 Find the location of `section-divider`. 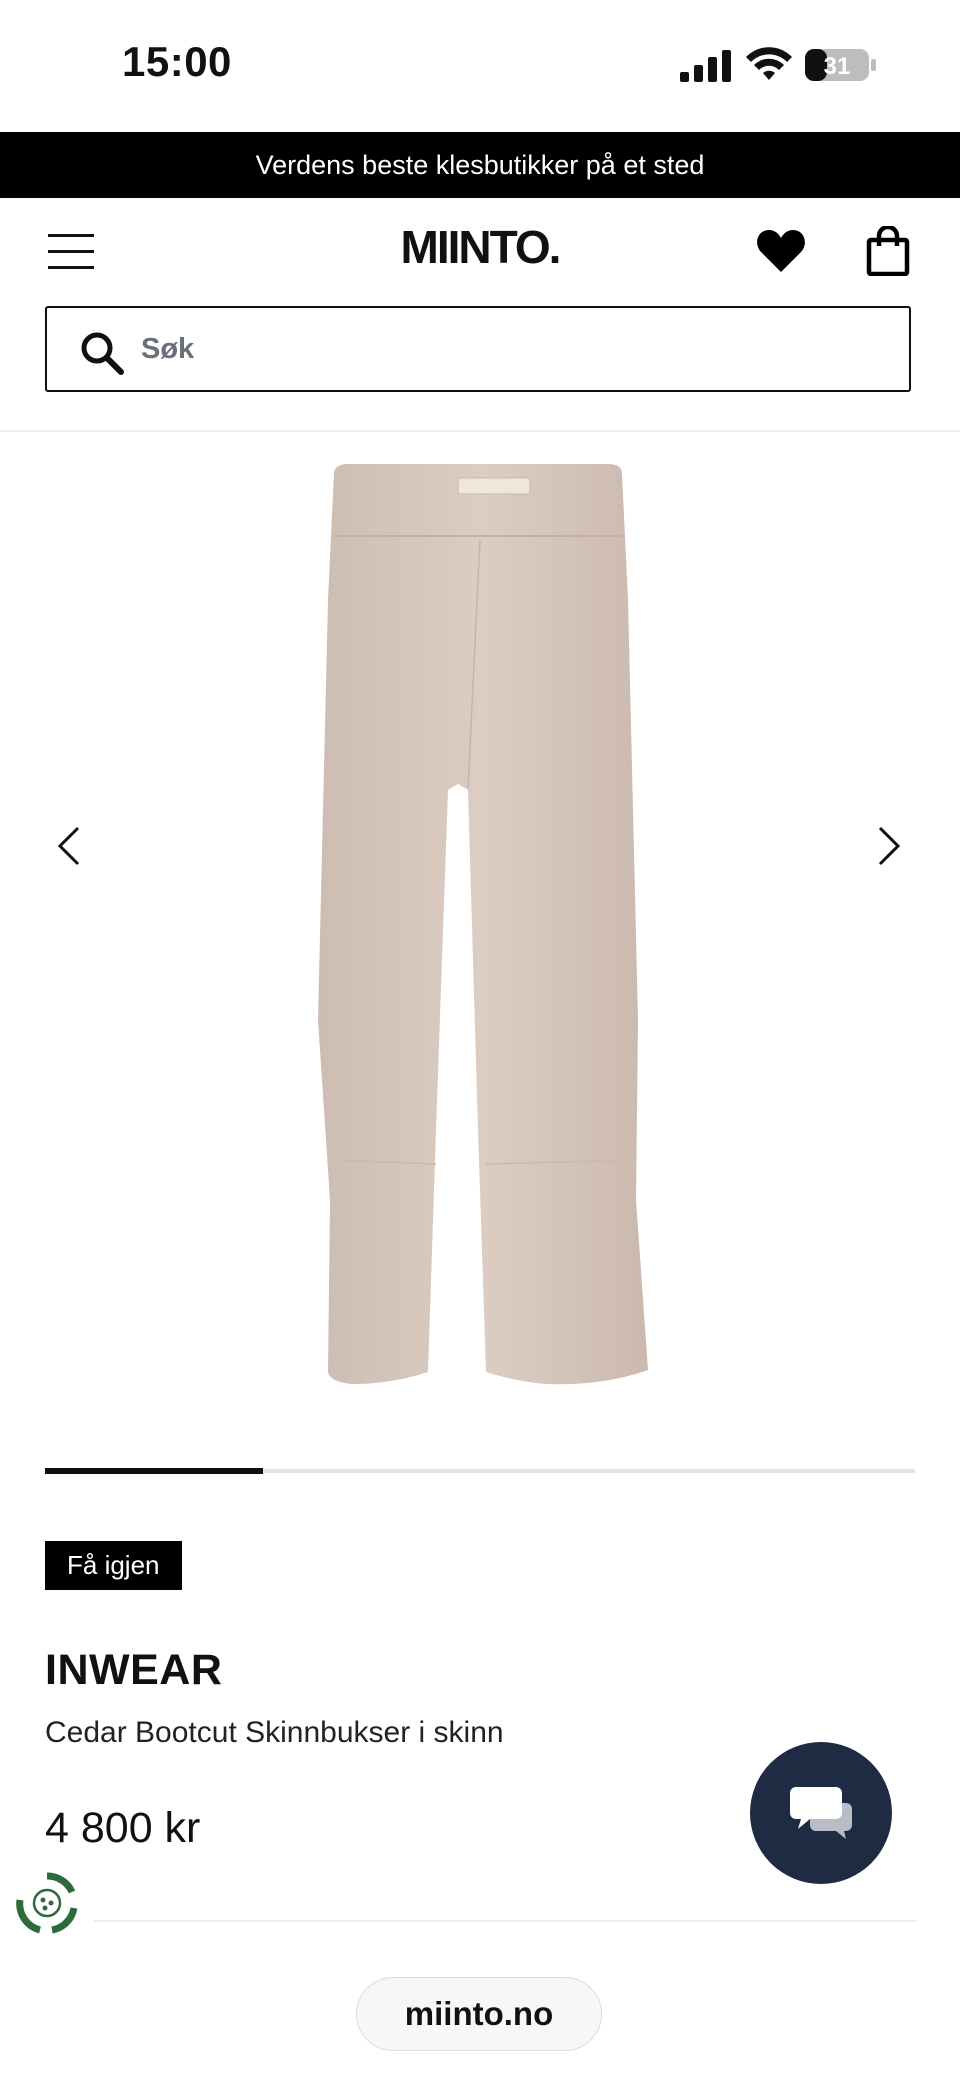

section-divider is located at coordinates (505, 1921).